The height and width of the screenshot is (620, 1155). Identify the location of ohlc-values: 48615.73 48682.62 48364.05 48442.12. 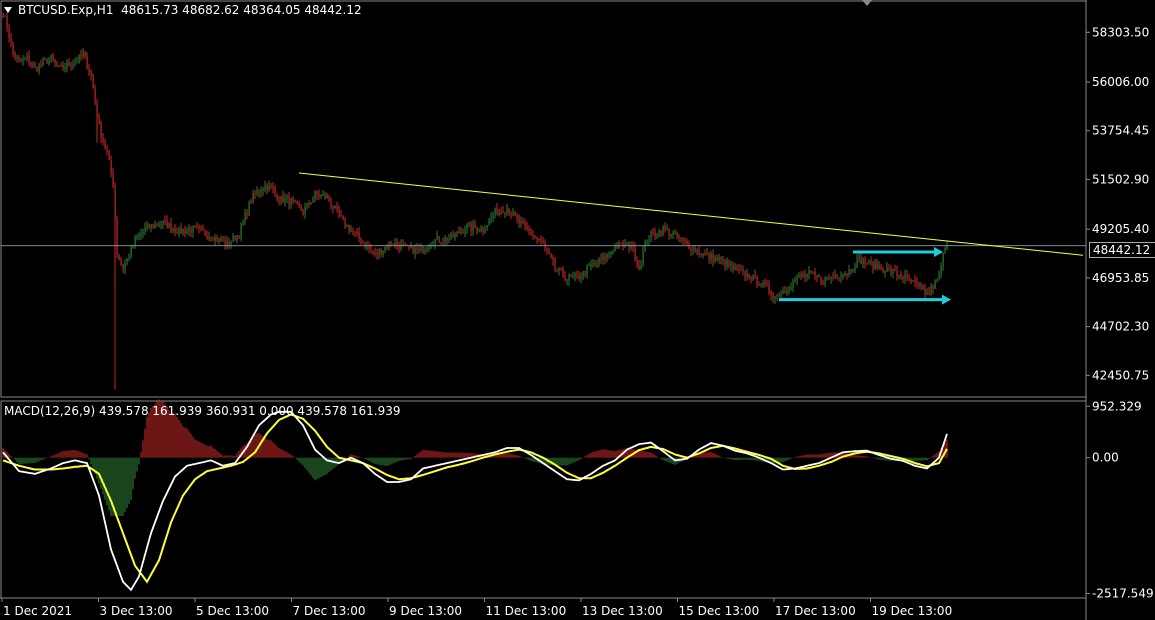
(241, 10).